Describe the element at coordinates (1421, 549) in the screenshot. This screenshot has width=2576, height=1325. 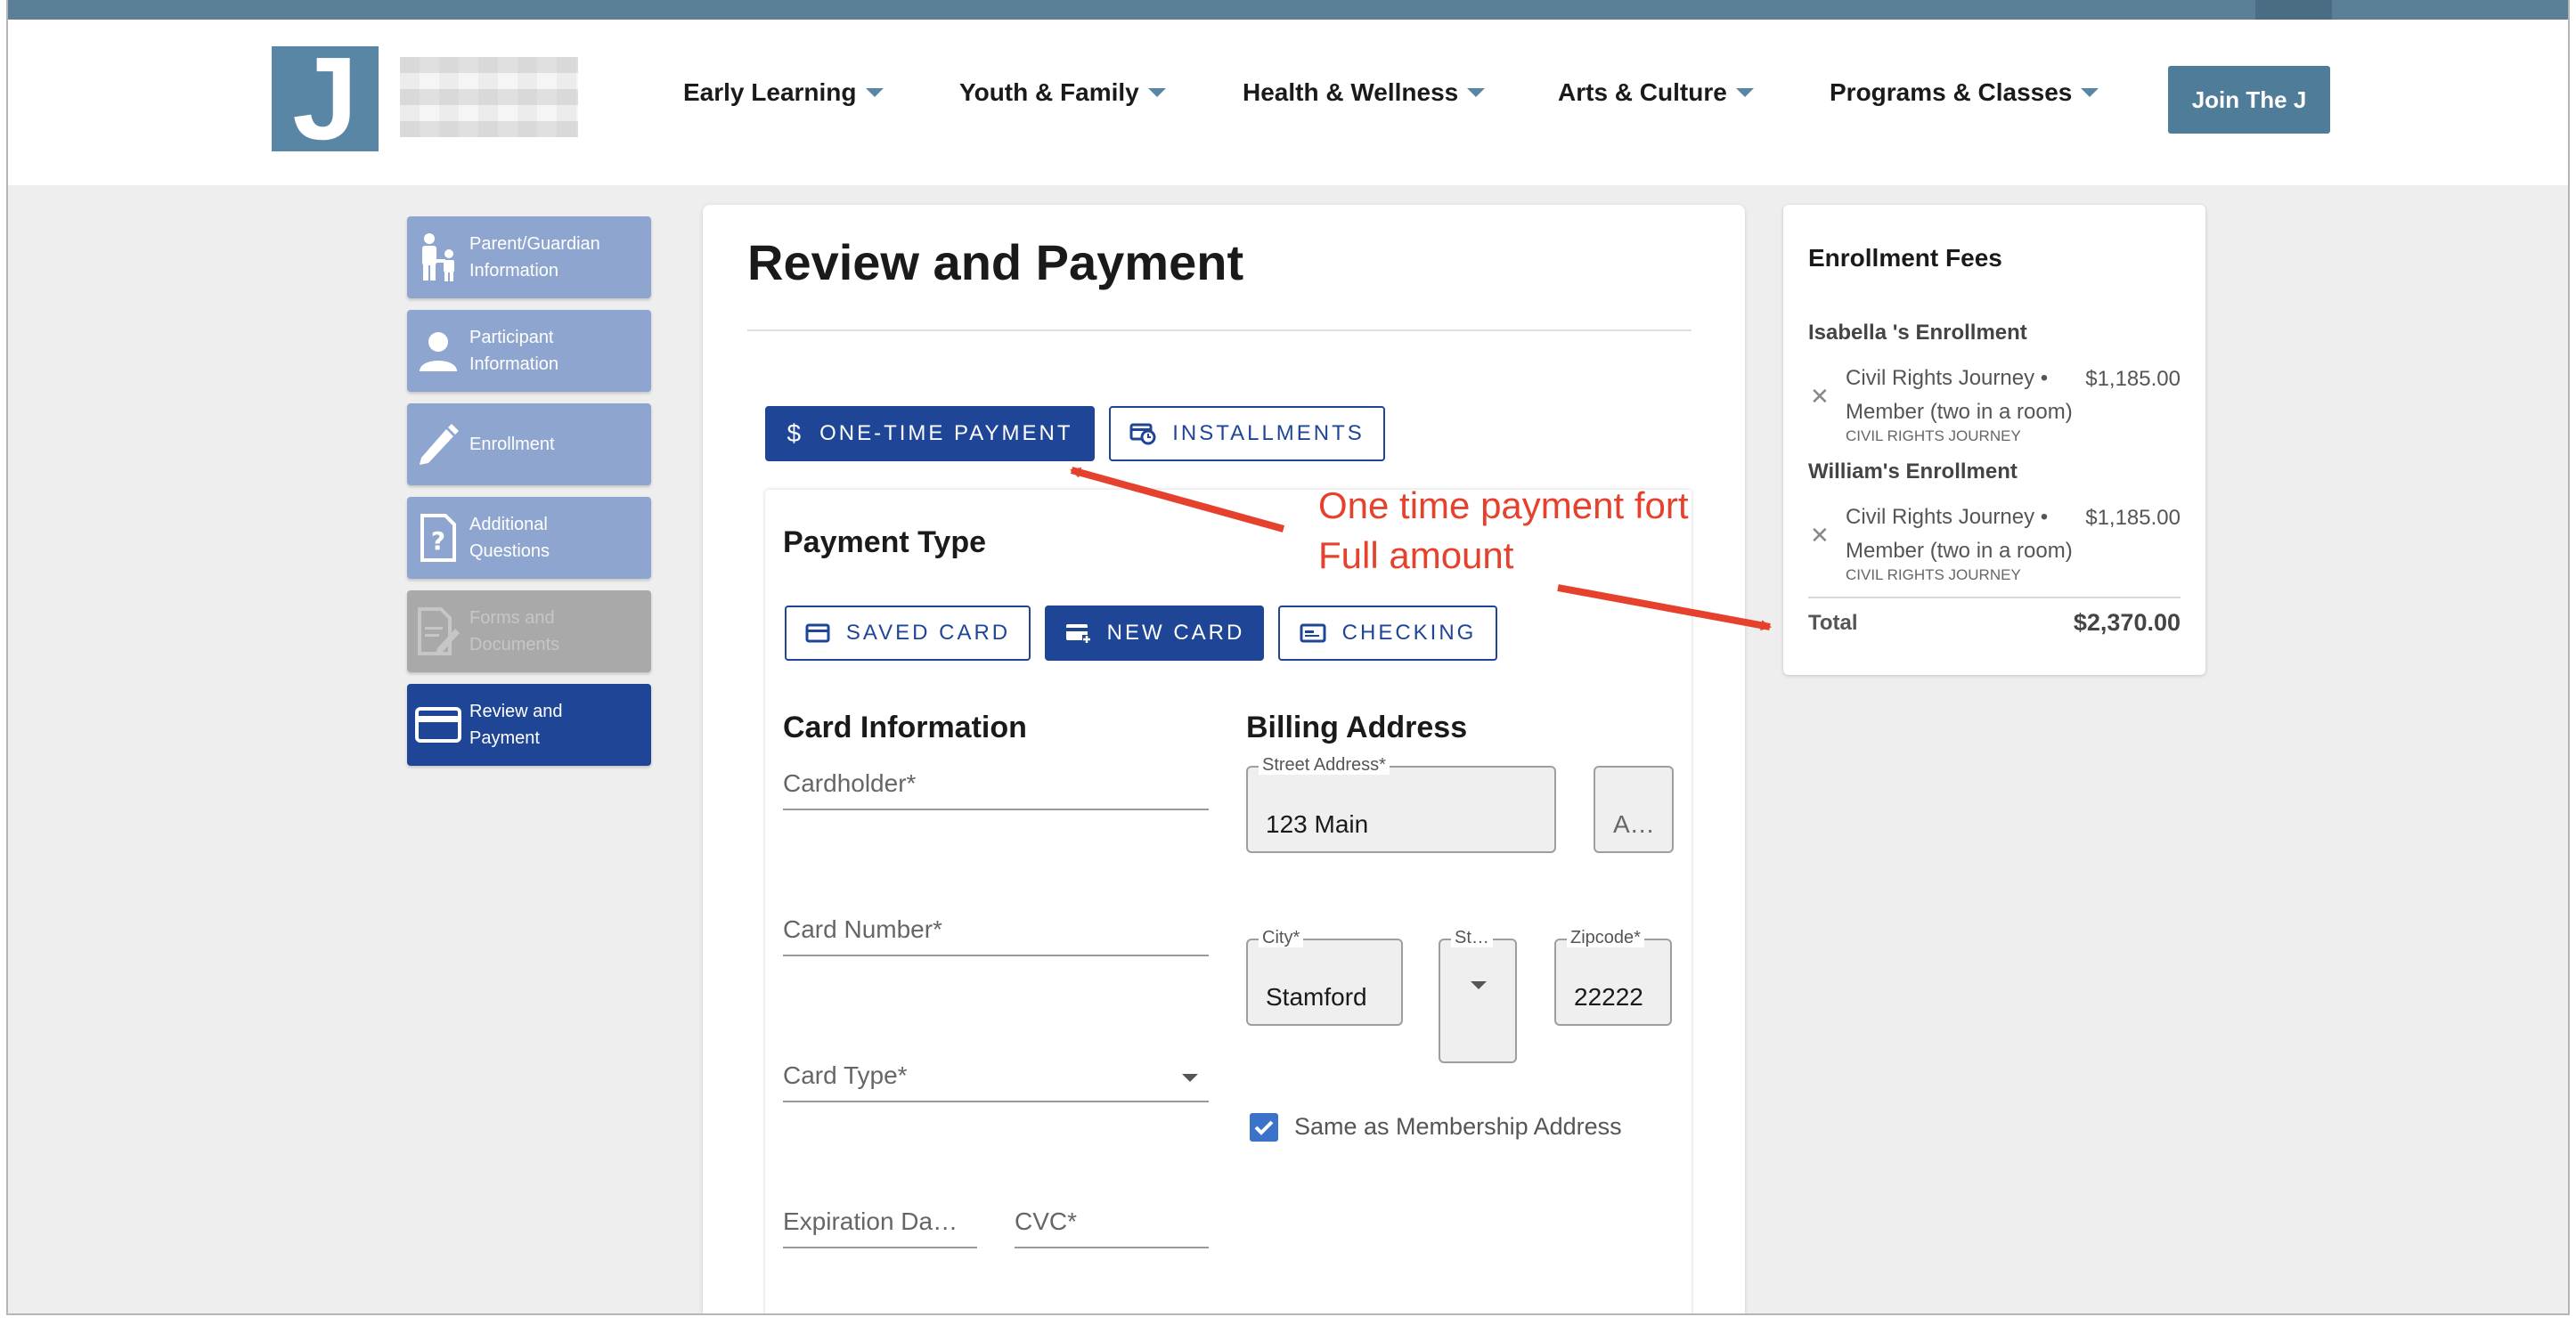
I see `annotation-arrows` at that location.